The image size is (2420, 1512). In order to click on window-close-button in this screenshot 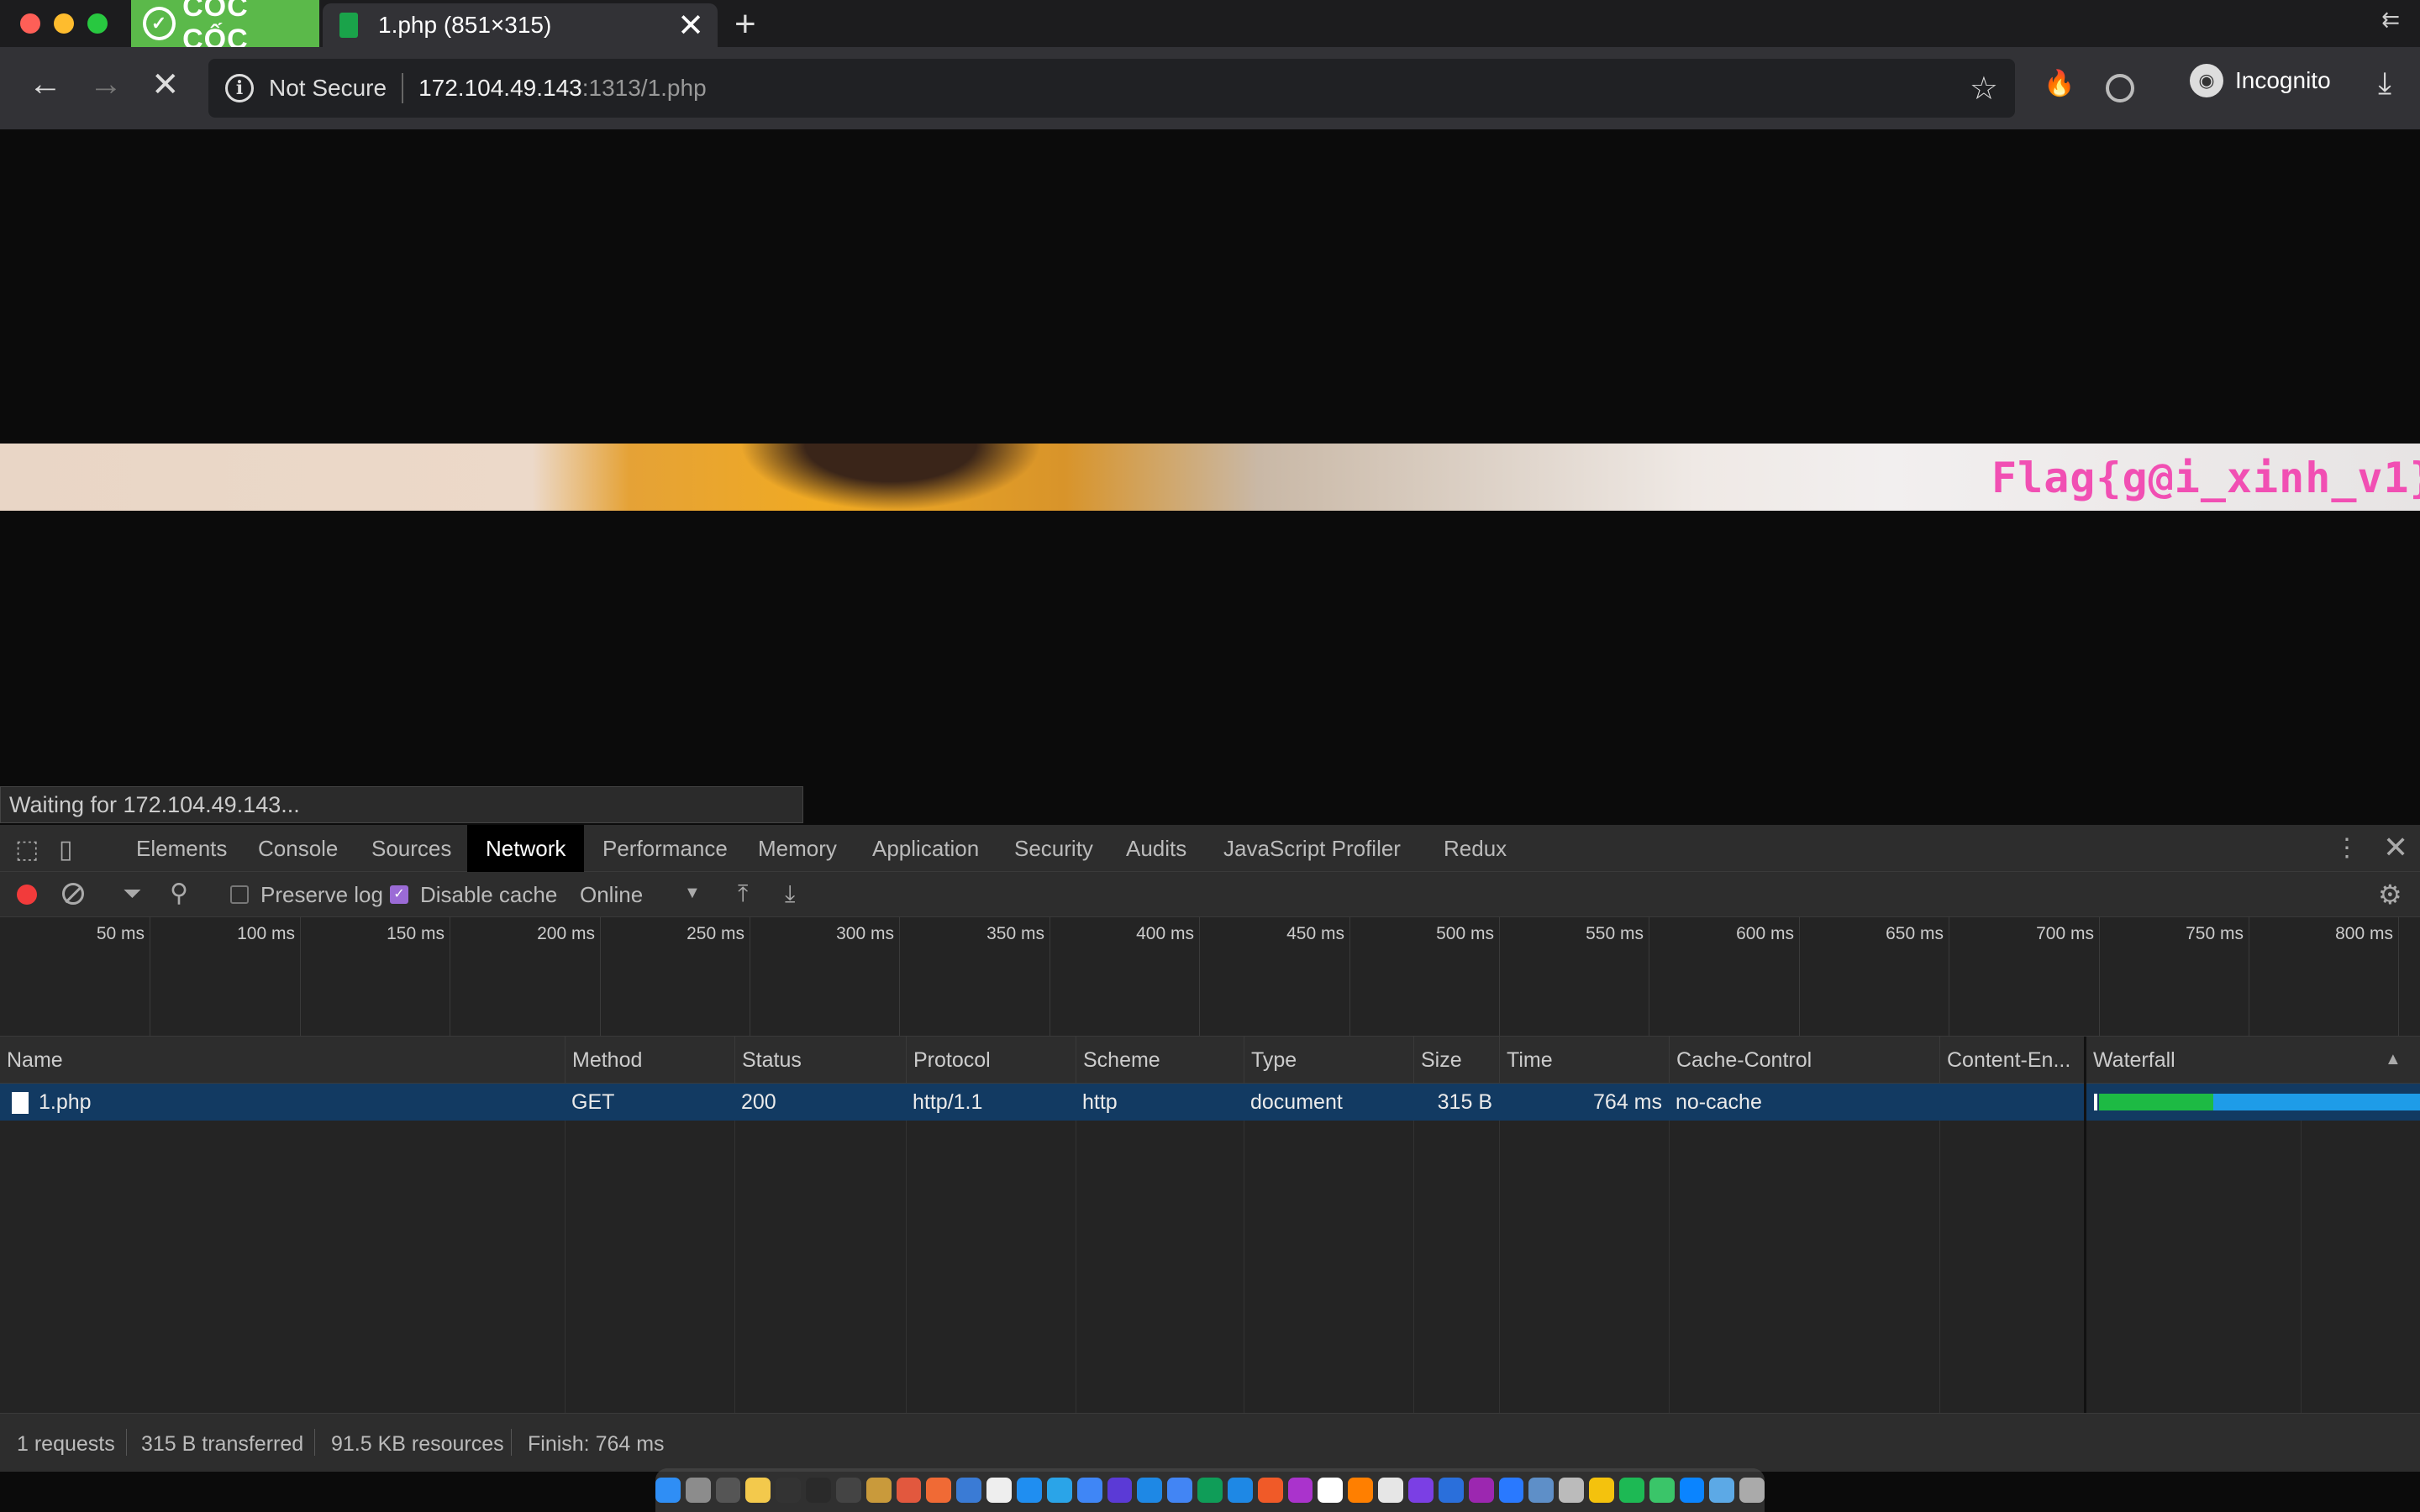, I will do `click(30, 23)`.